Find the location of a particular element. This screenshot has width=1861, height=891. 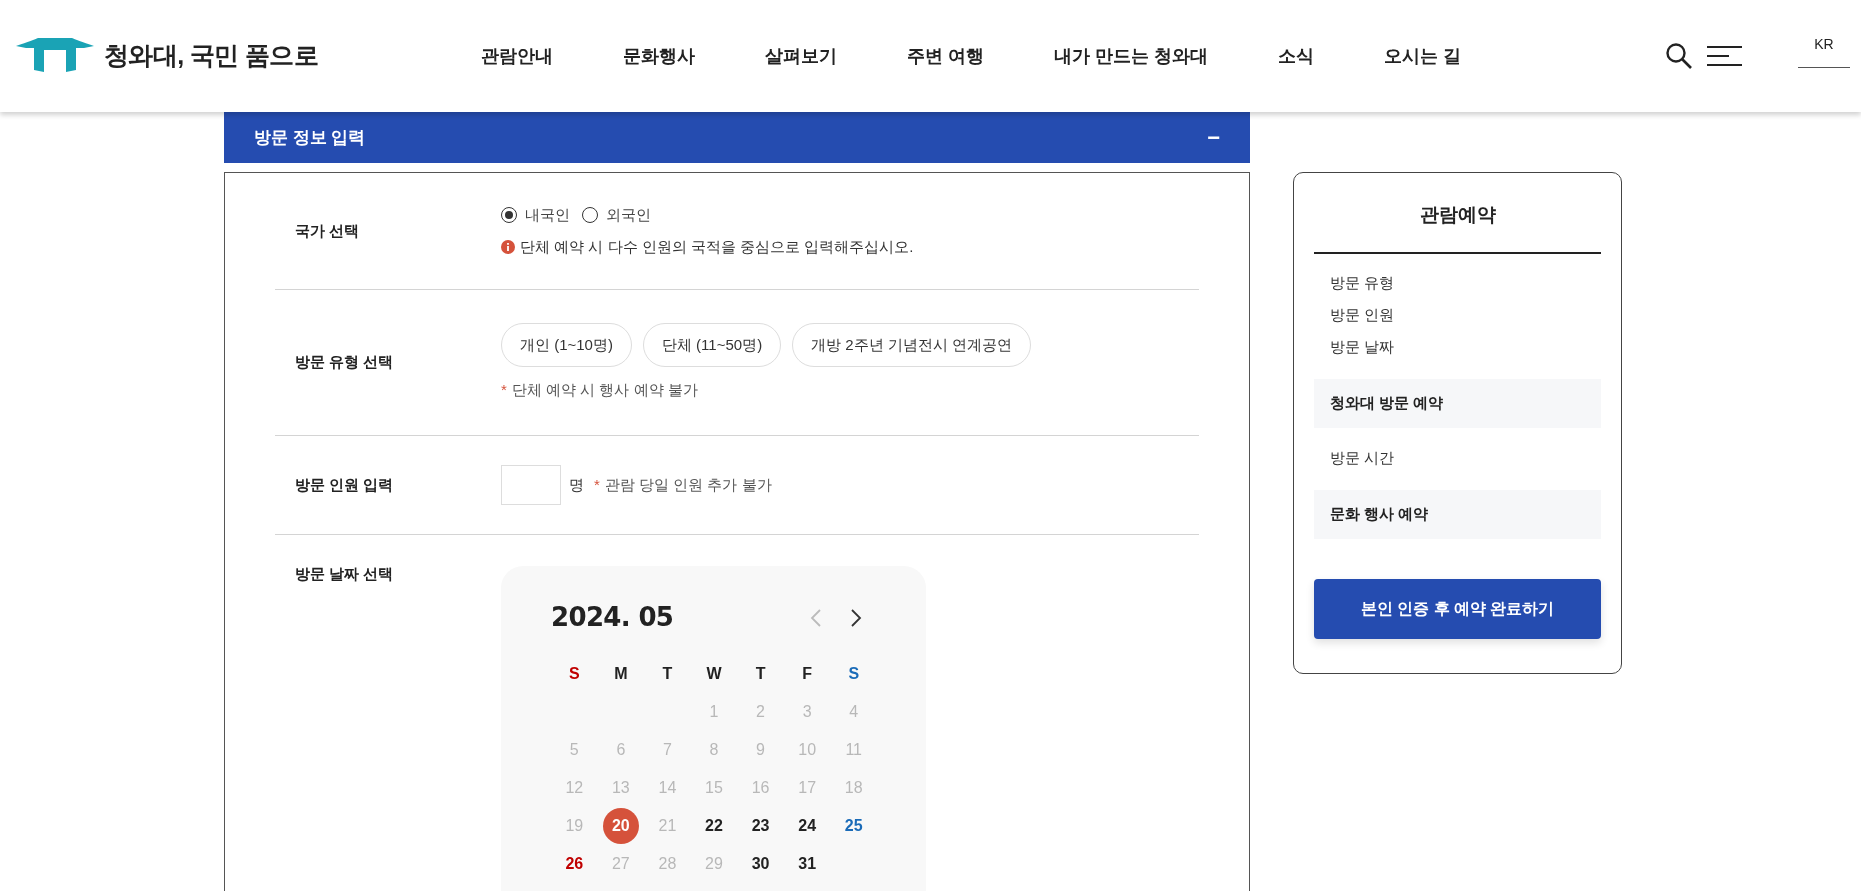

unit-label: 명 is located at coordinates (576, 484).